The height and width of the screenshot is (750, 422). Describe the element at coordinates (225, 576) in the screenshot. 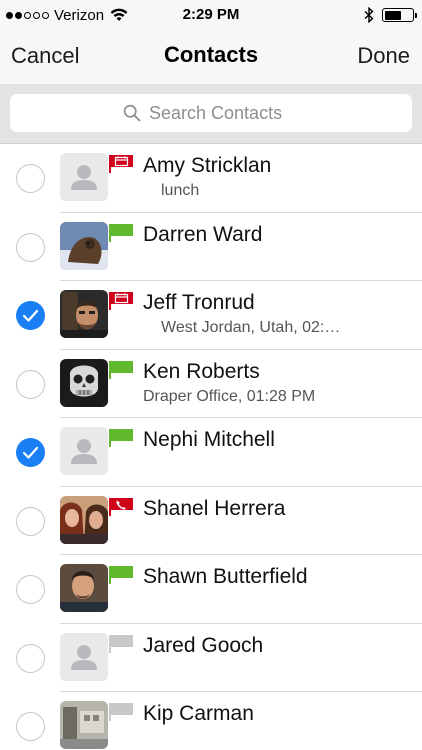

I see `contact-name: Shawn Butterfield` at that location.